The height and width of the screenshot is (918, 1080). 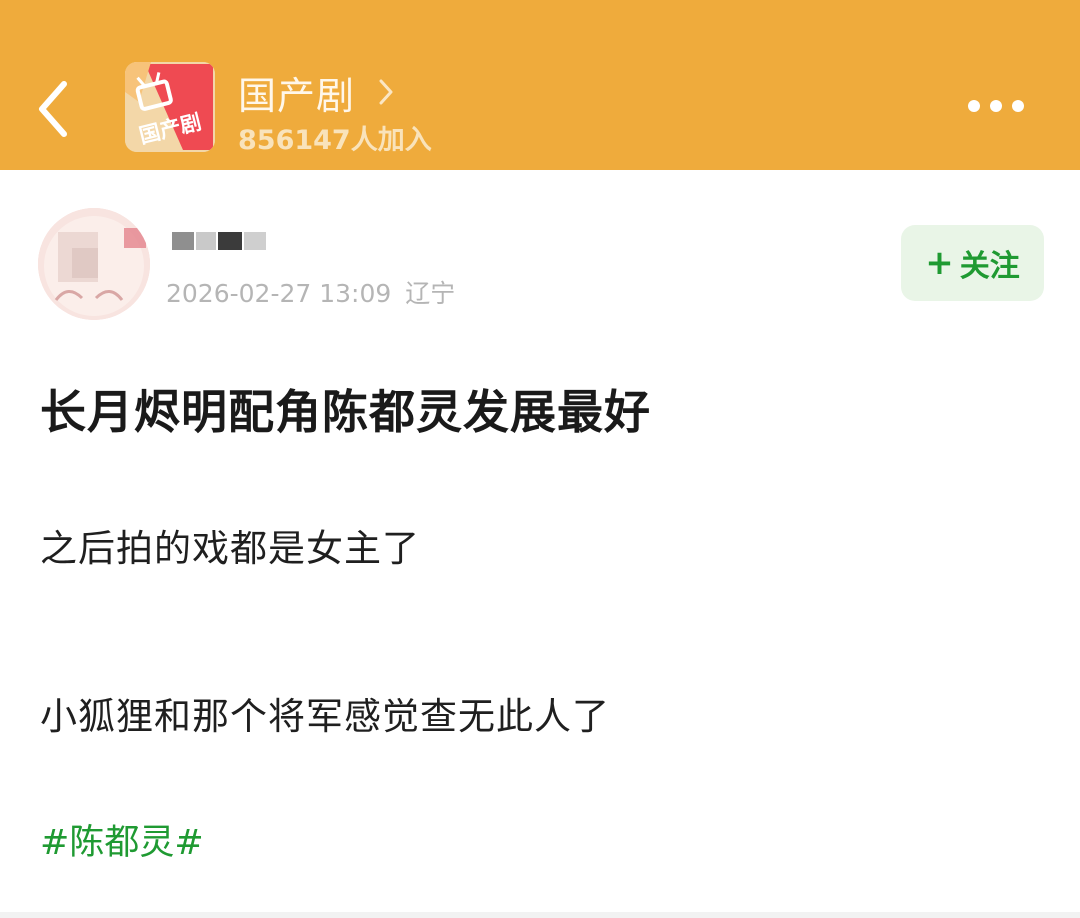 I want to click on more-options-button, so click(x=996, y=106).